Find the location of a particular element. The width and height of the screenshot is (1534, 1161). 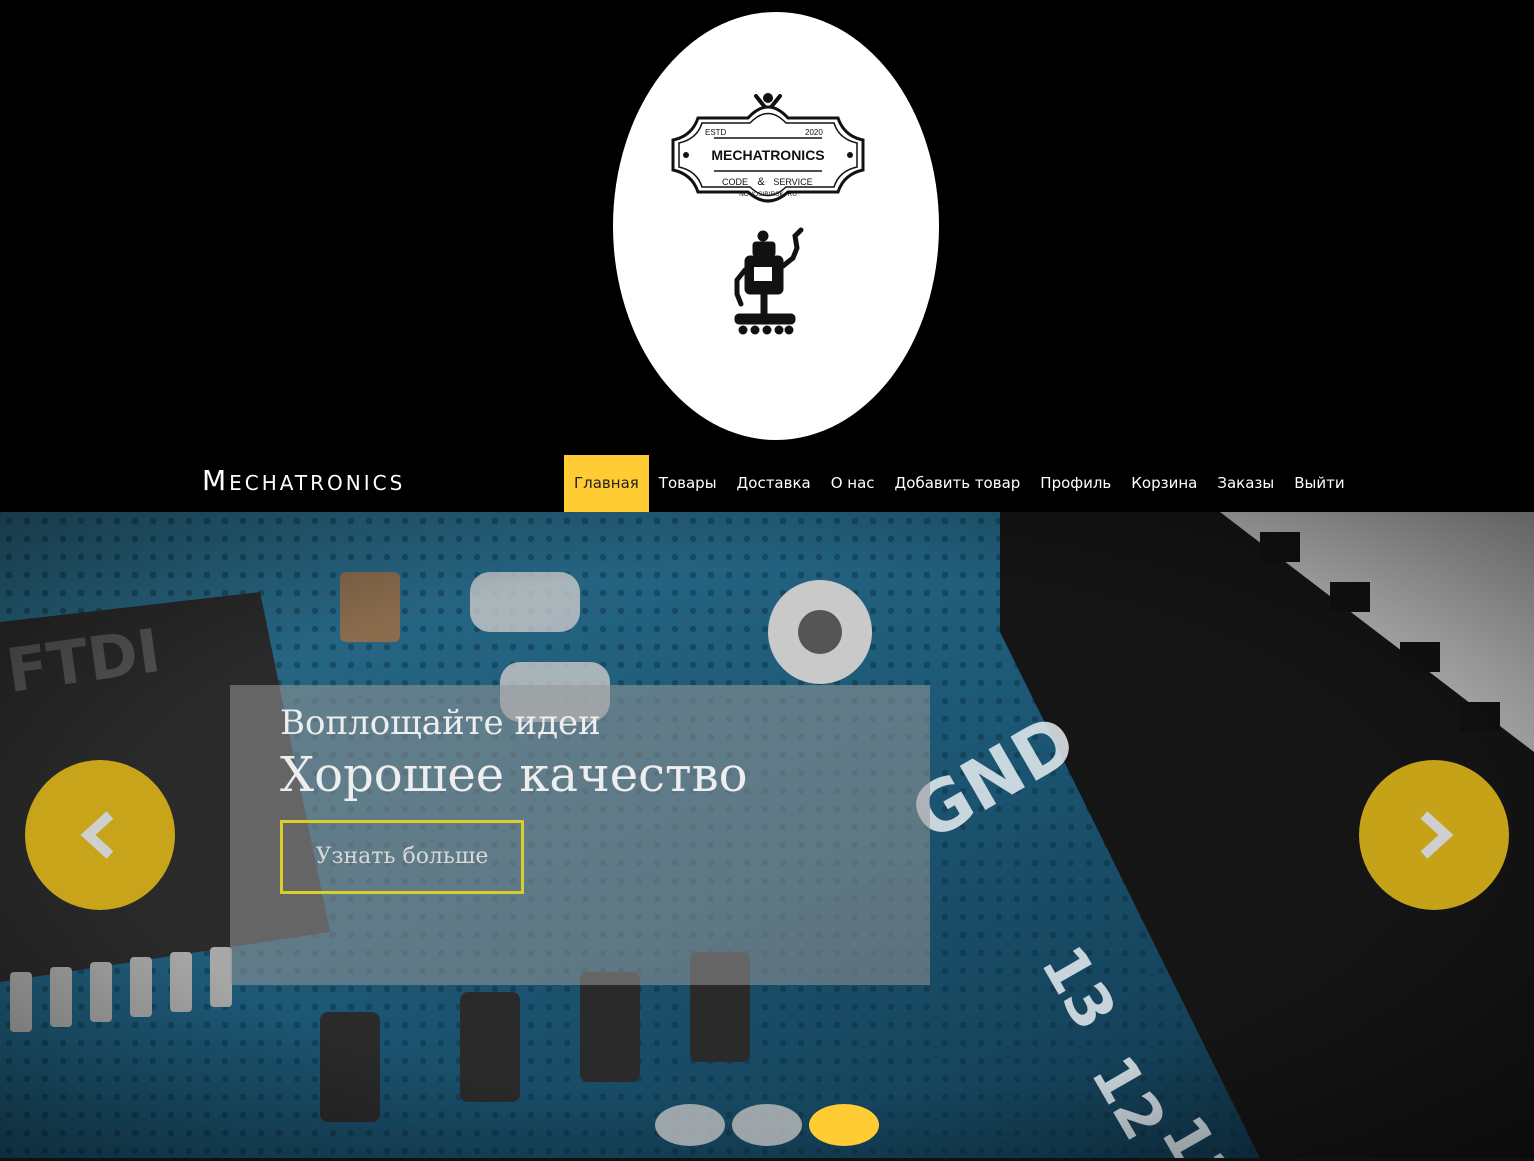

svg-text: SERVICE is located at coordinates (792, 182).